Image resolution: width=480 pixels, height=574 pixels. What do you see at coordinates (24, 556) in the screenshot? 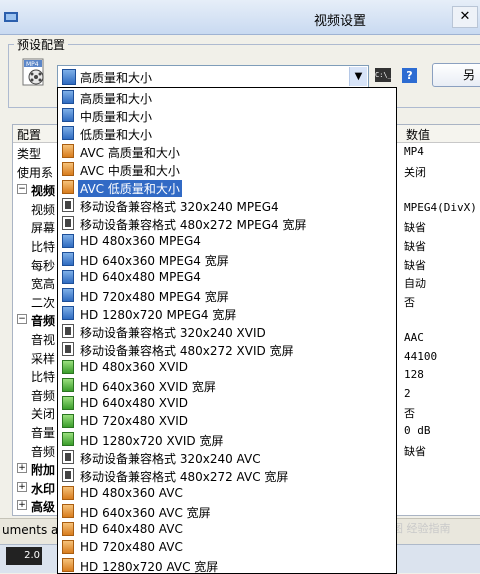
I see `taskbar-app-icon: 2.0` at bounding box center [24, 556].